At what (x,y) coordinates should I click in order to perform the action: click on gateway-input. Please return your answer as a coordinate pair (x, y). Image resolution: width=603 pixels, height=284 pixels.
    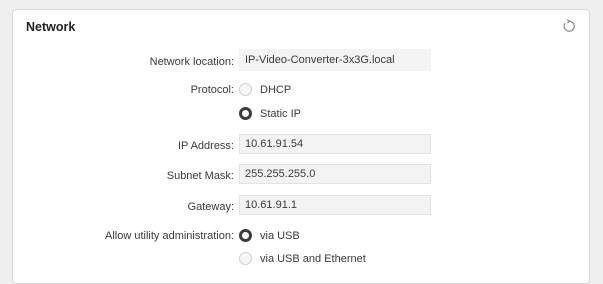
    Looking at the image, I should click on (335, 205).